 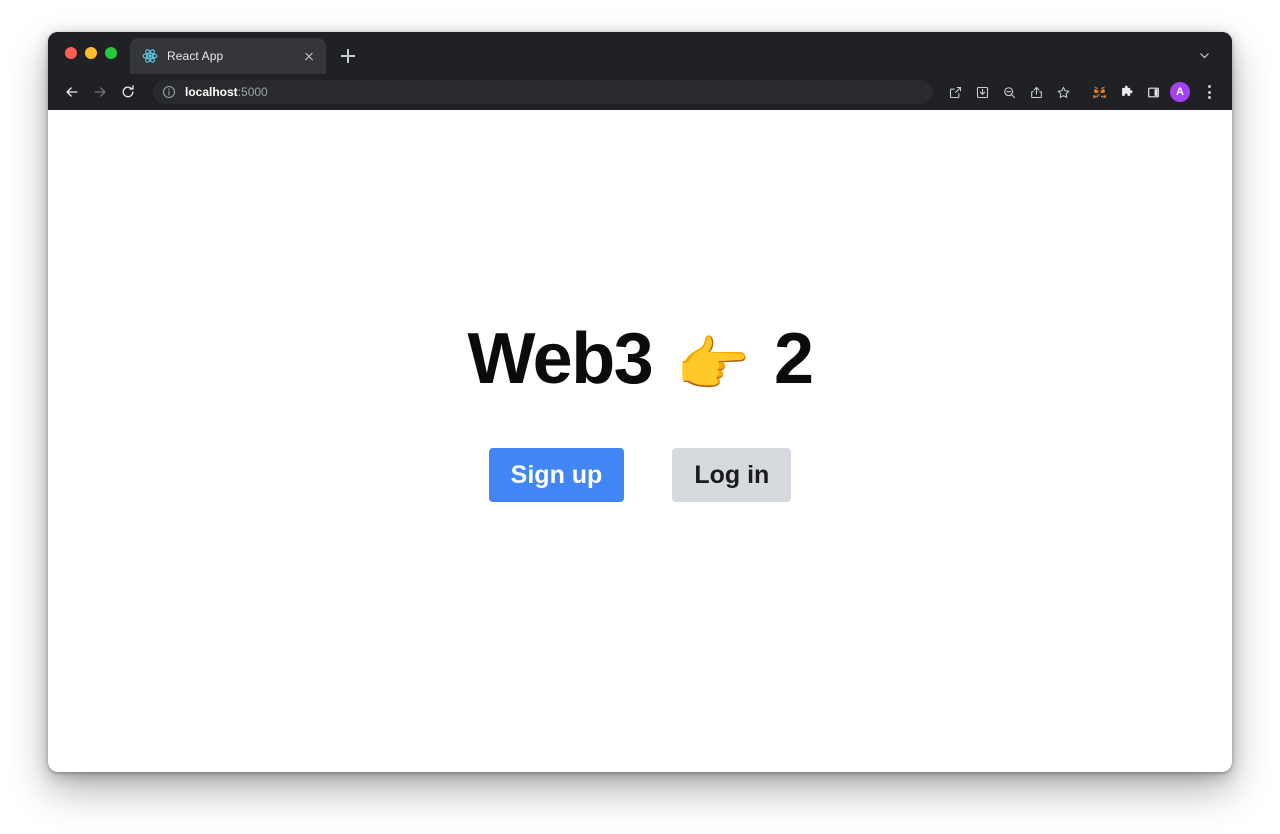 I want to click on site-info-icon, so click(x=169, y=92).